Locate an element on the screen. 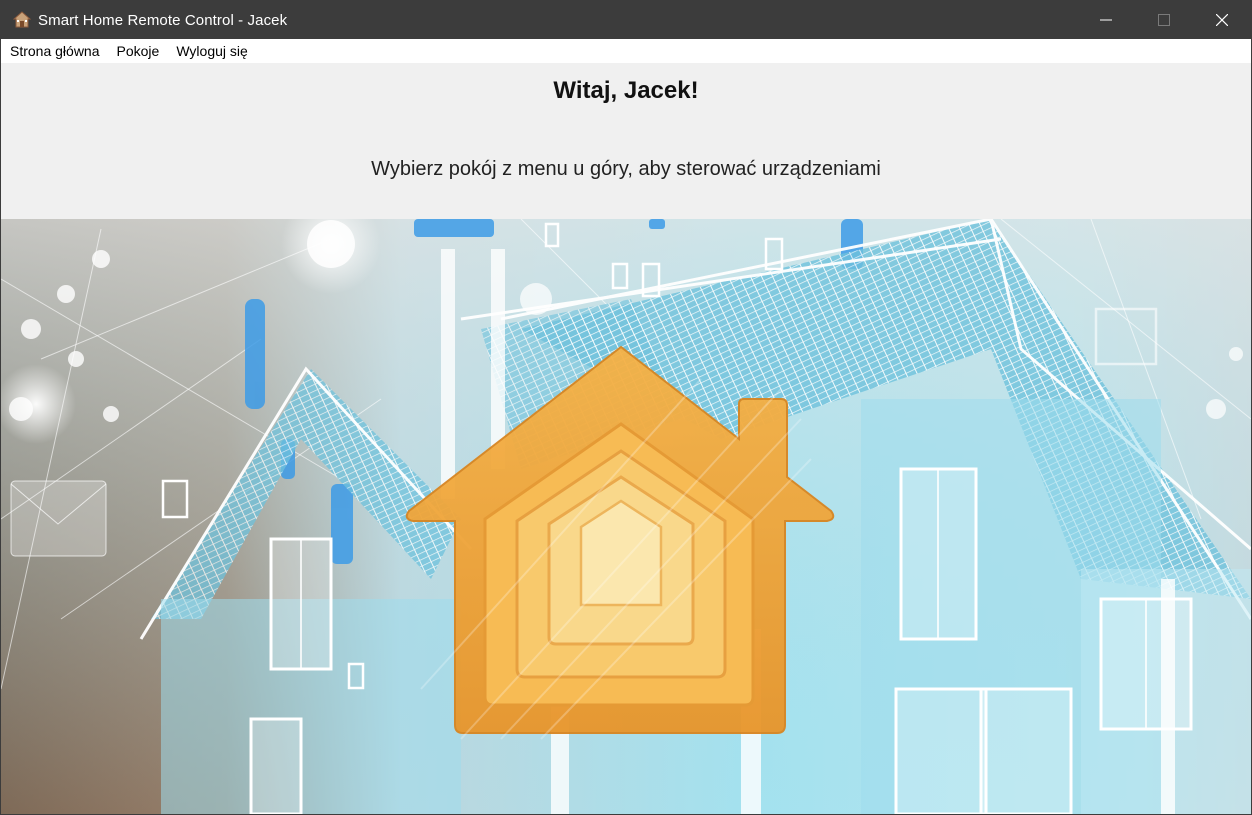 The image size is (1252, 815). maximize-icon is located at coordinates (1164, 20).